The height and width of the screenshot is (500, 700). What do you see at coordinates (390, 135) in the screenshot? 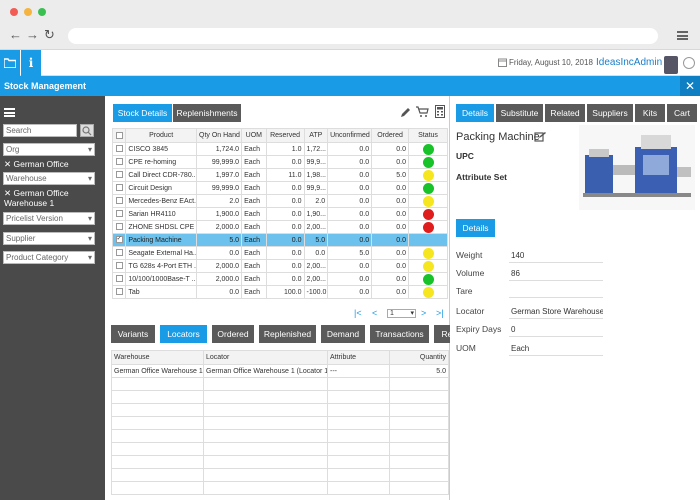
I see `col-ordered: Ordered` at bounding box center [390, 135].